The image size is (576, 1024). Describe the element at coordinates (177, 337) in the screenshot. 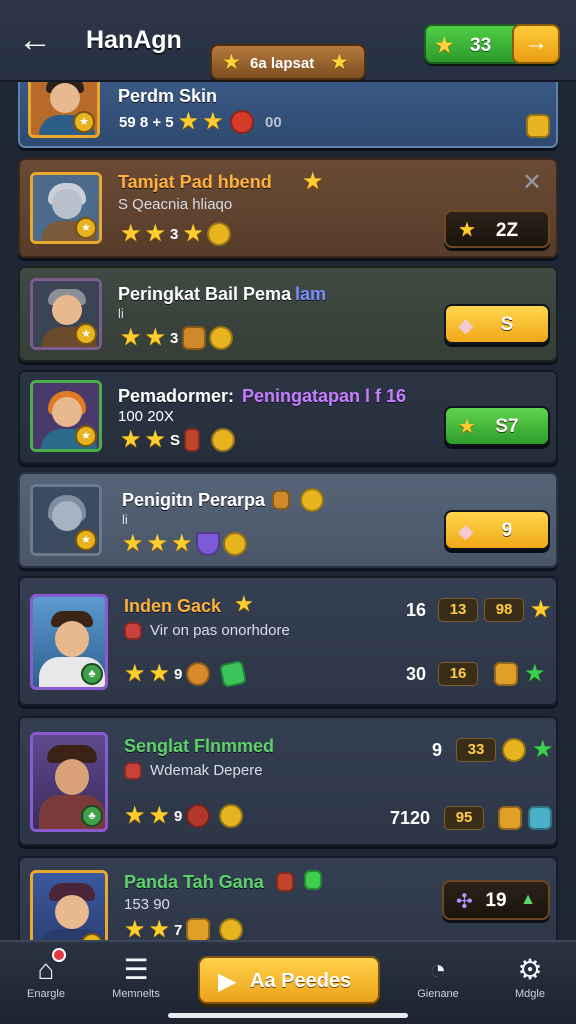

I see `star-rating: ★ ★ 3` at that location.